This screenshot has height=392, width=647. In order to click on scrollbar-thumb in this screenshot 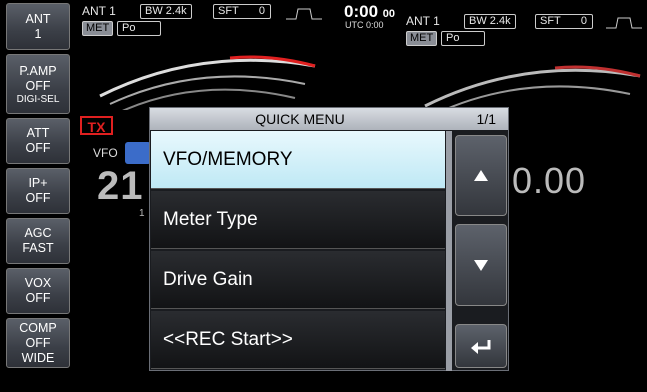, I will do `click(449, 251)`.